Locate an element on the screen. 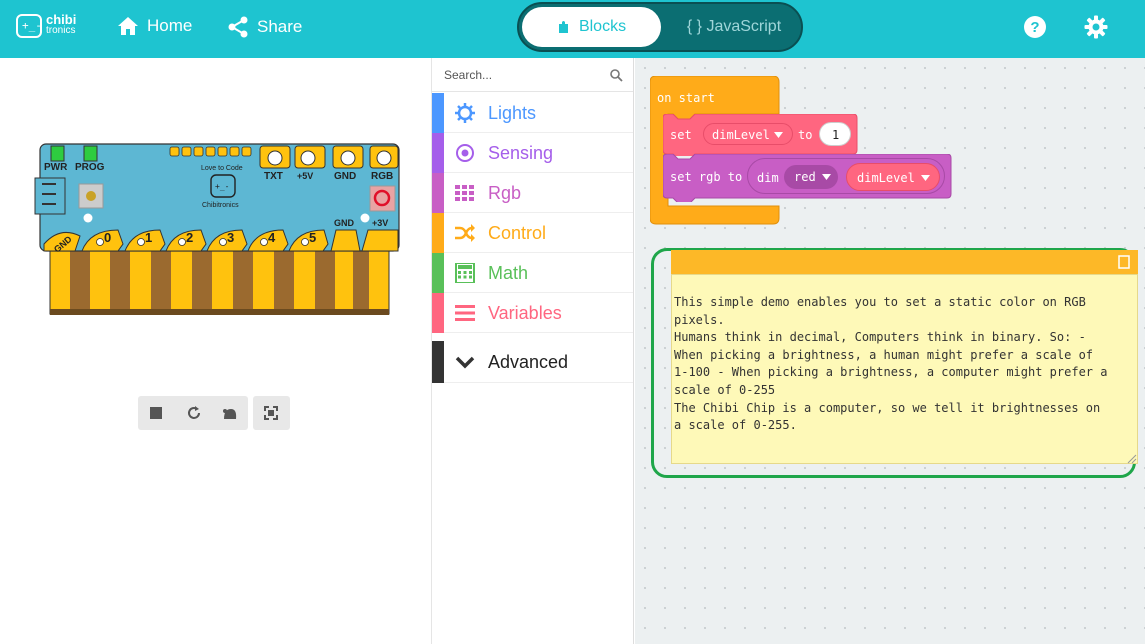 This screenshot has height=644, width=1145. variable-dropdown: dimLevel is located at coordinates (748, 134).